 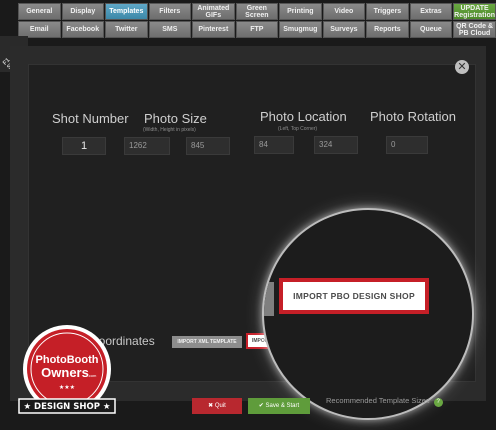 What do you see at coordinates (90, 118) in the screenshot?
I see `shot-number-label: Shot Number` at bounding box center [90, 118].